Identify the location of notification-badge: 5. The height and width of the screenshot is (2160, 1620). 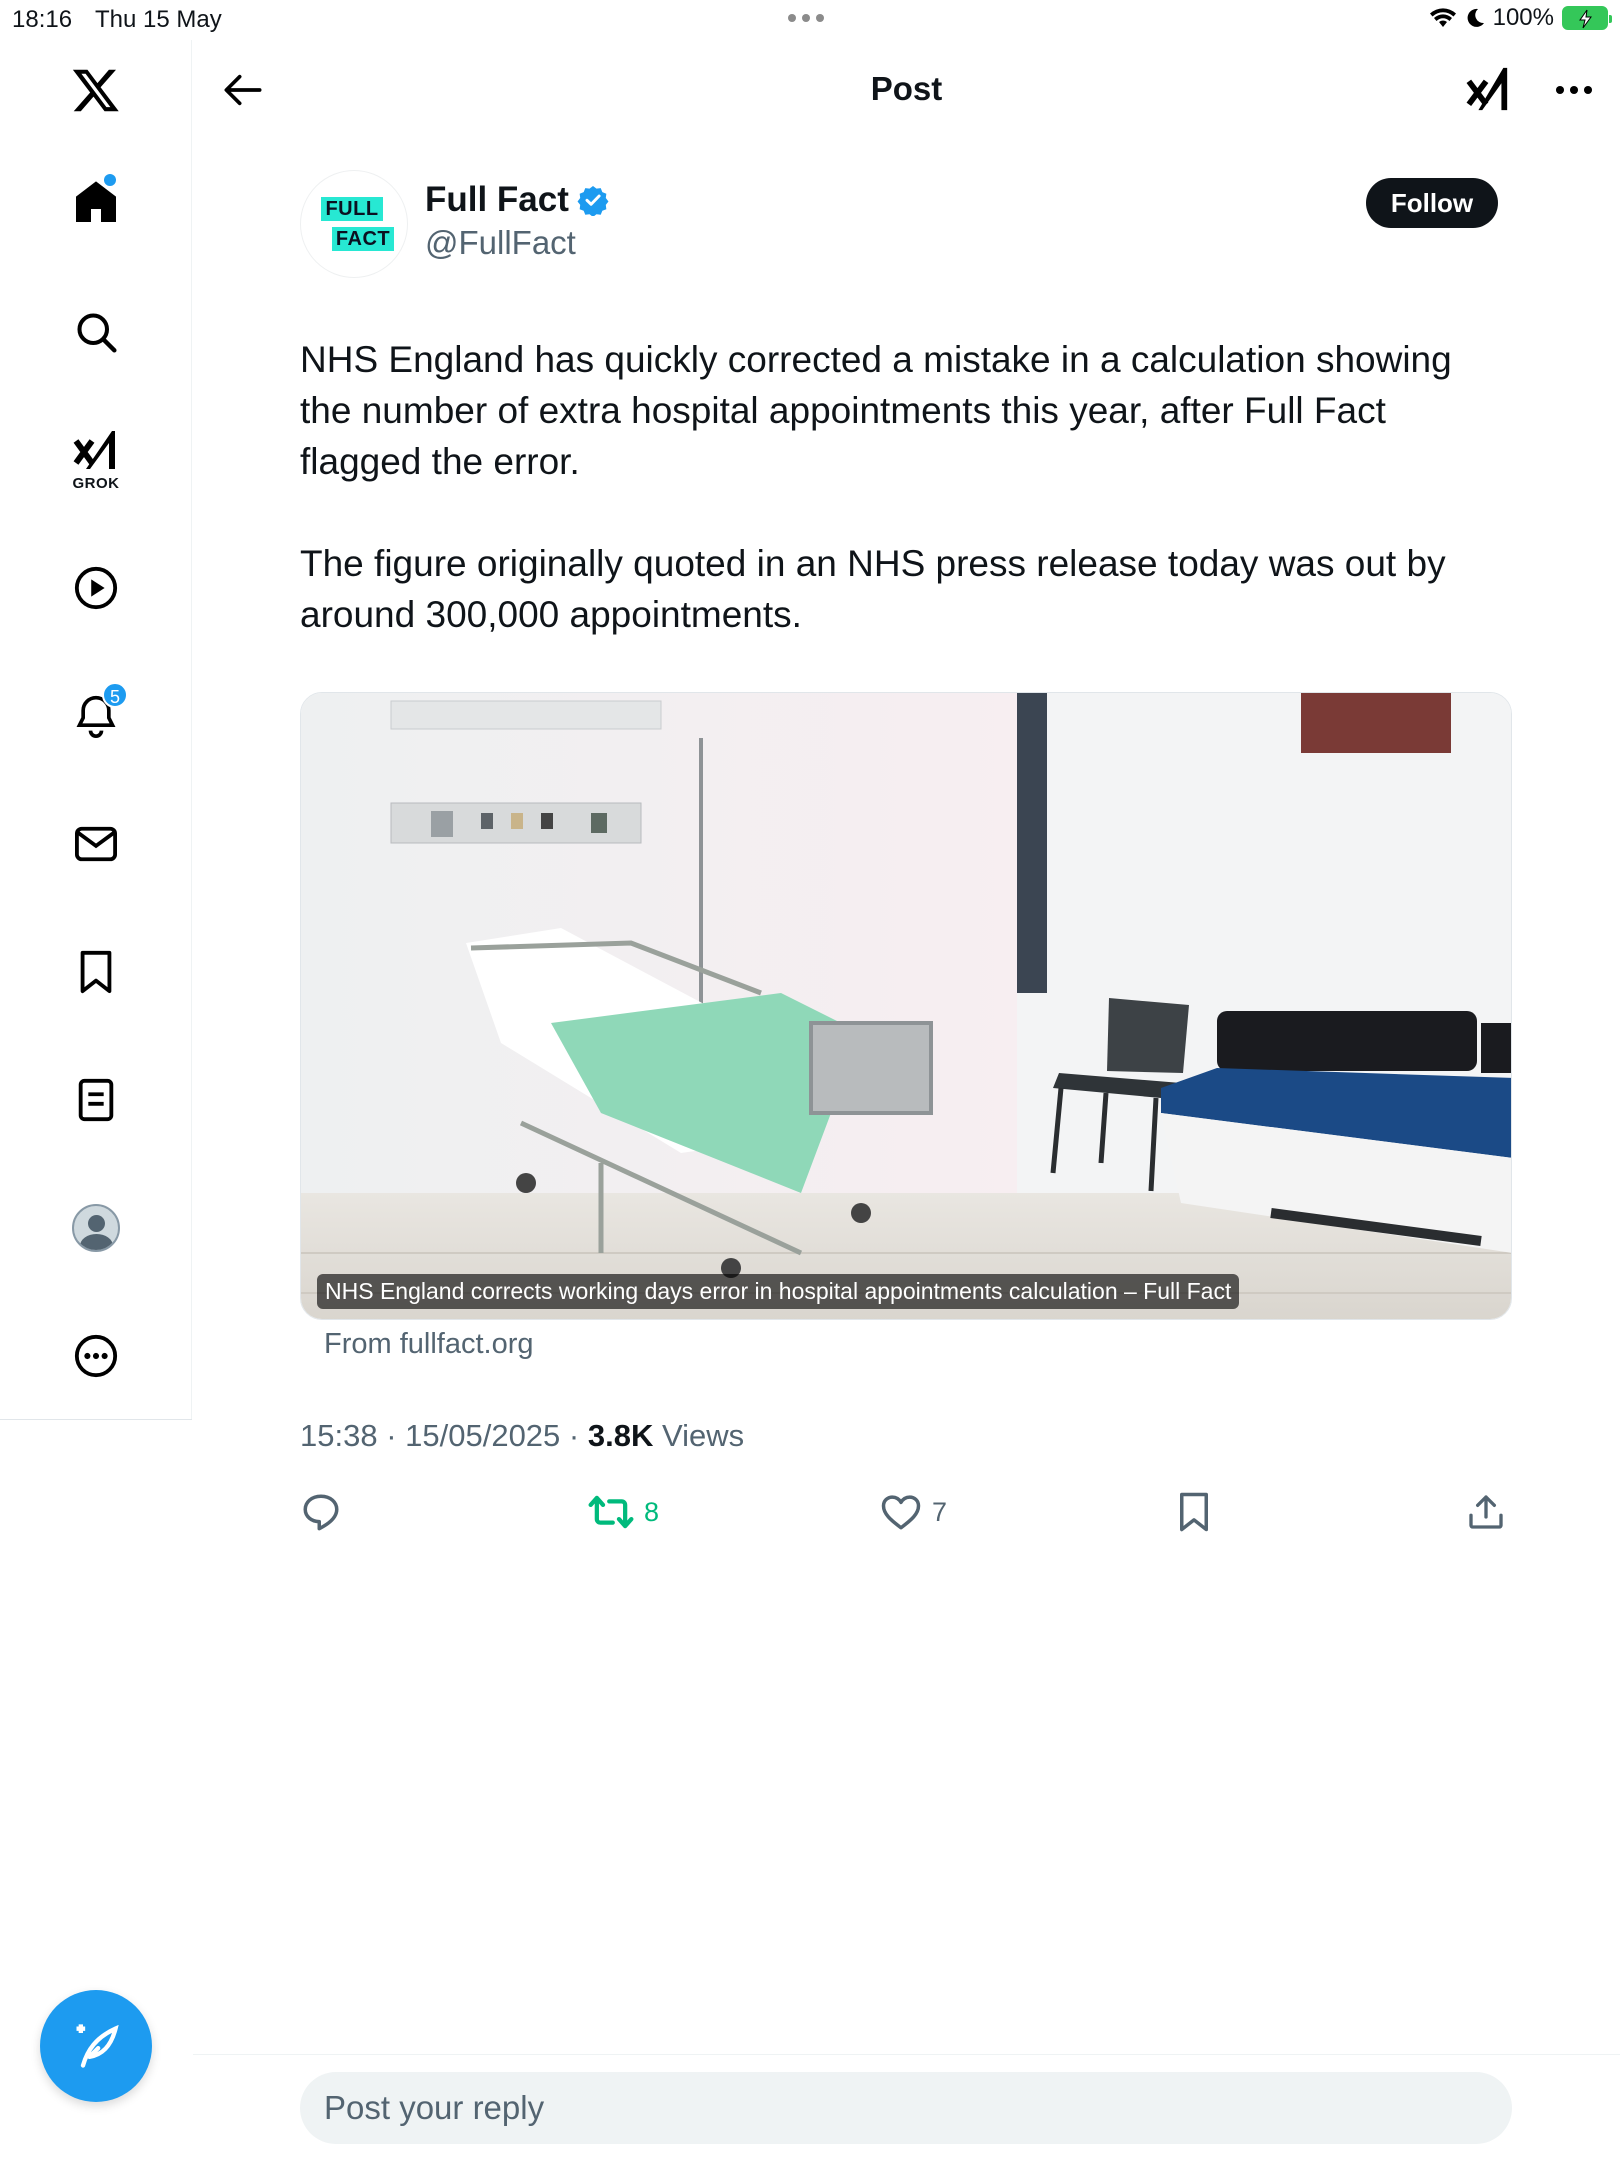
(115, 695).